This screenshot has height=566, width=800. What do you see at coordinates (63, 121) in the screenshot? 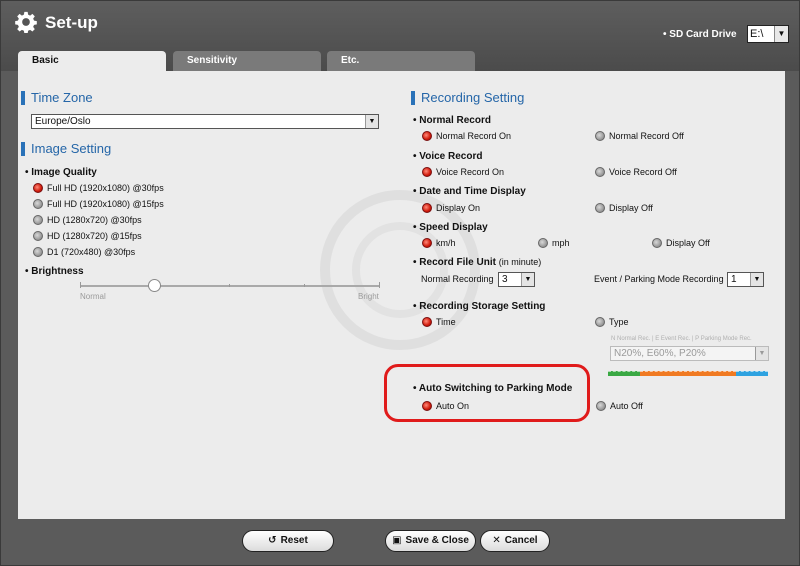
I see `time-zone-value: Europe/Oslo` at bounding box center [63, 121].